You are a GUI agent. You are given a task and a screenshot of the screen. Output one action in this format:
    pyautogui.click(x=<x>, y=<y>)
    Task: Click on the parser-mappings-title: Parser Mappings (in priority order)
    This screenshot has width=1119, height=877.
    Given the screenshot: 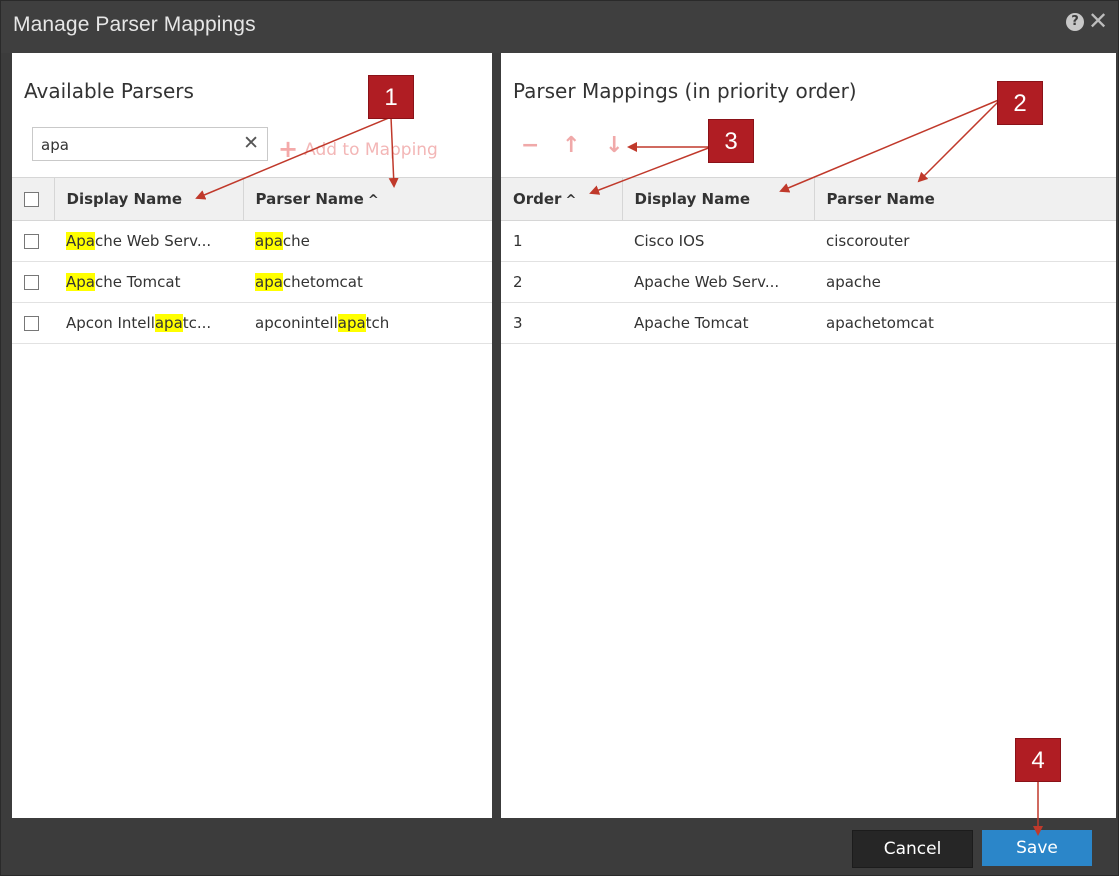 What is the action you would take?
    pyautogui.click(x=685, y=91)
    